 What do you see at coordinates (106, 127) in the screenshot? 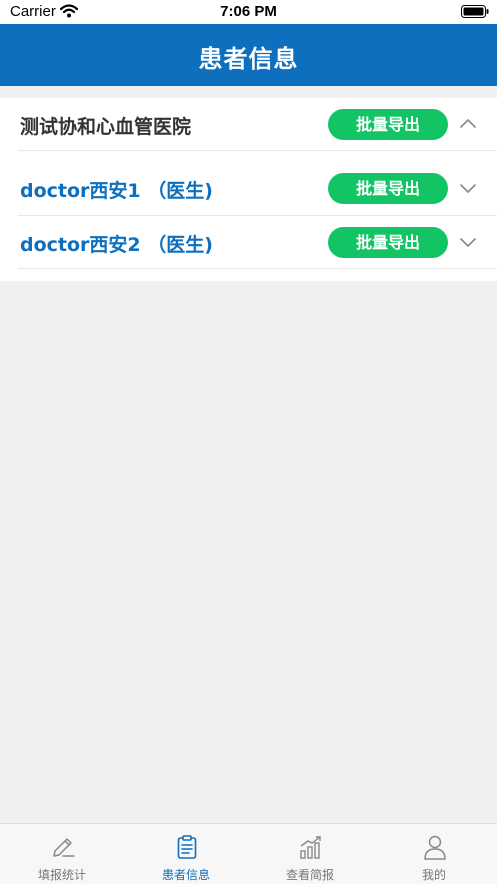
I see `hospital-name: 测试协和心血管医院` at bounding box center [106, 127].